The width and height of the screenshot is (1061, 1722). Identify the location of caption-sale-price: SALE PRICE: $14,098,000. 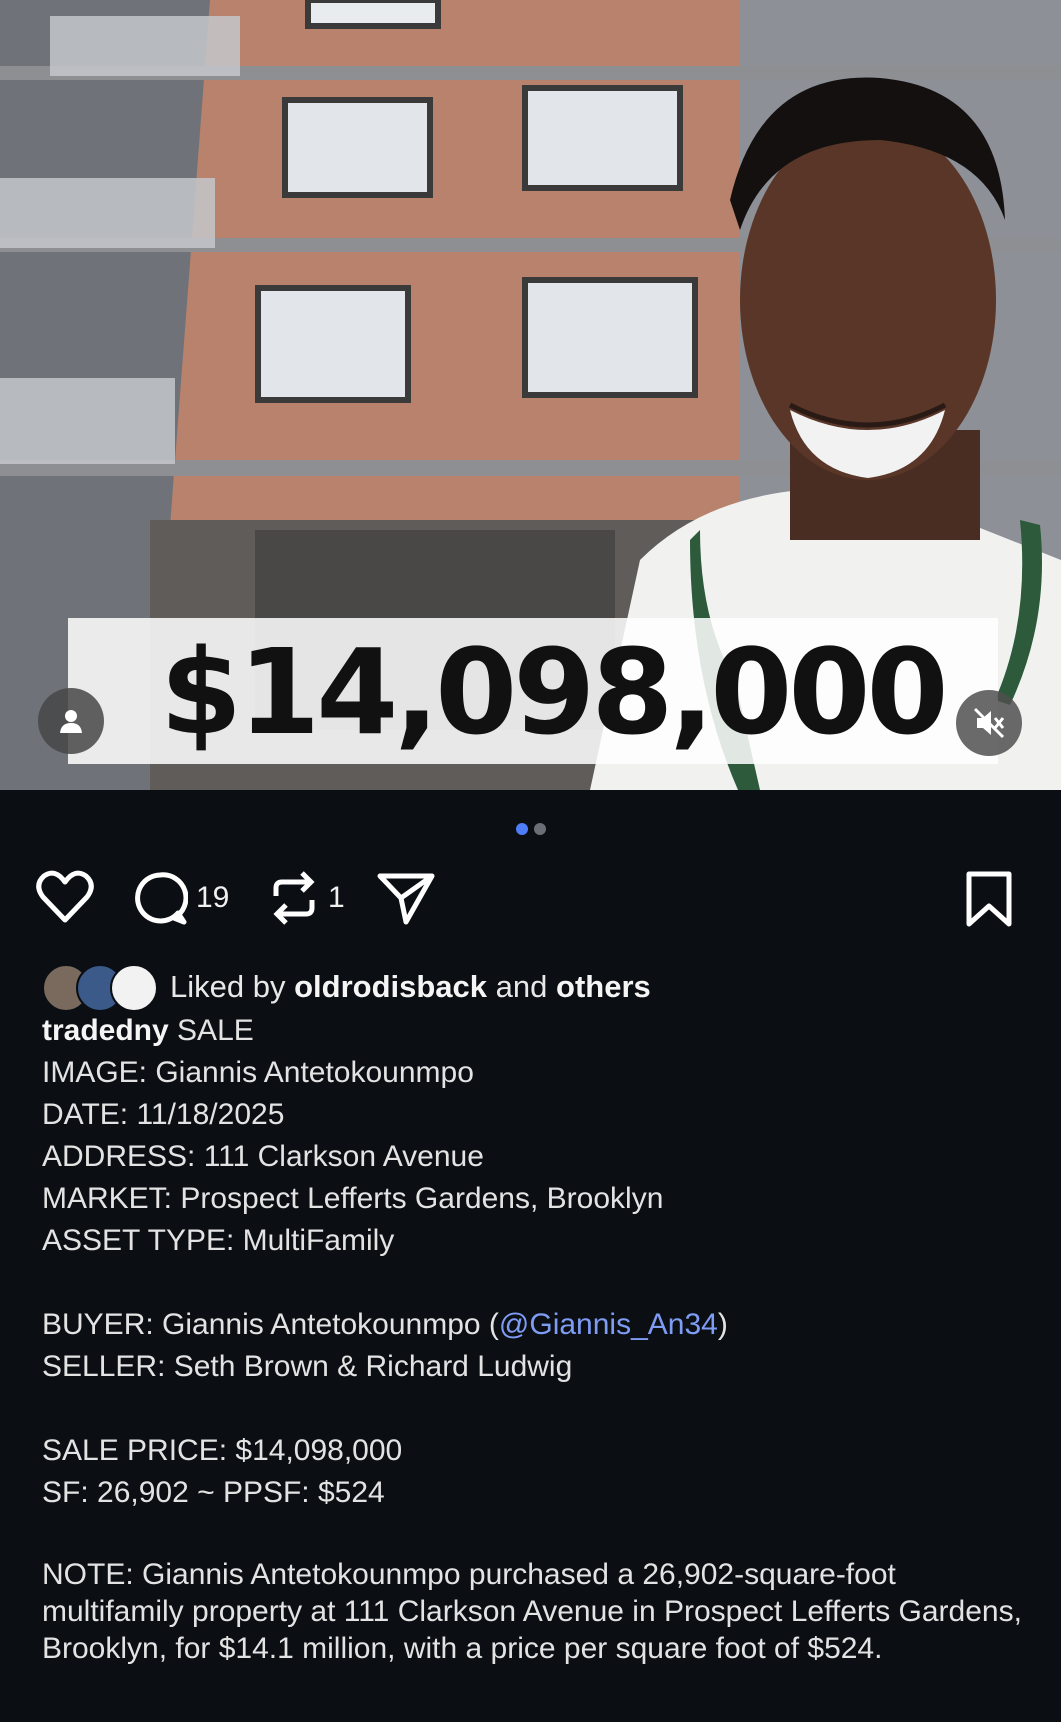
(222, 1450).